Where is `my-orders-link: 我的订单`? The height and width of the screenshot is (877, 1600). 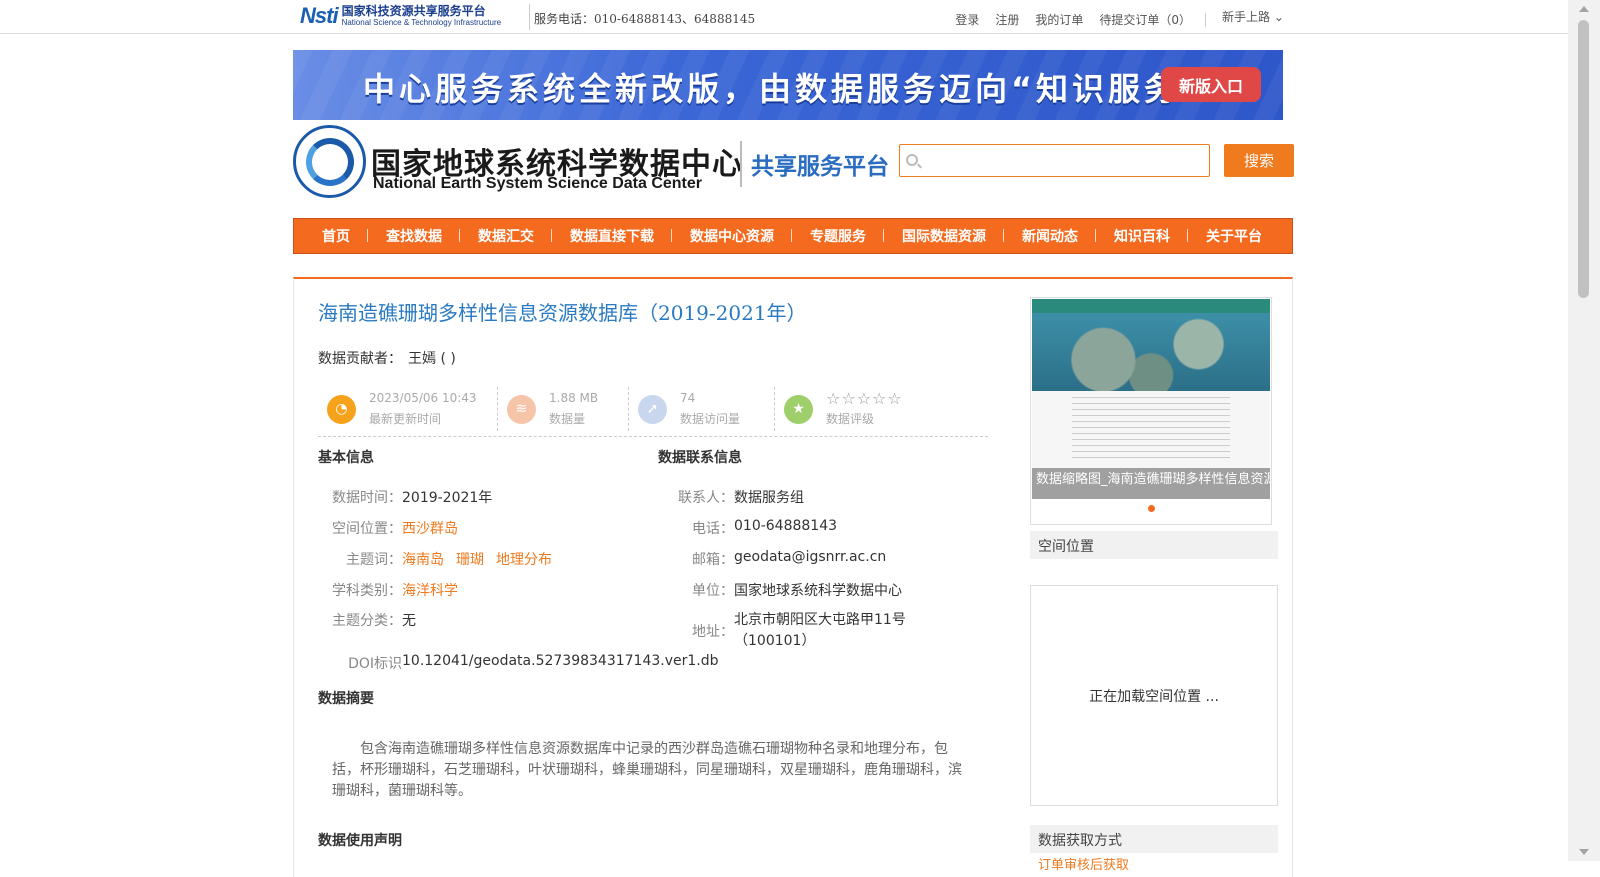
my-orders-link: 我的订单 is located at coordinates (1059, 19).